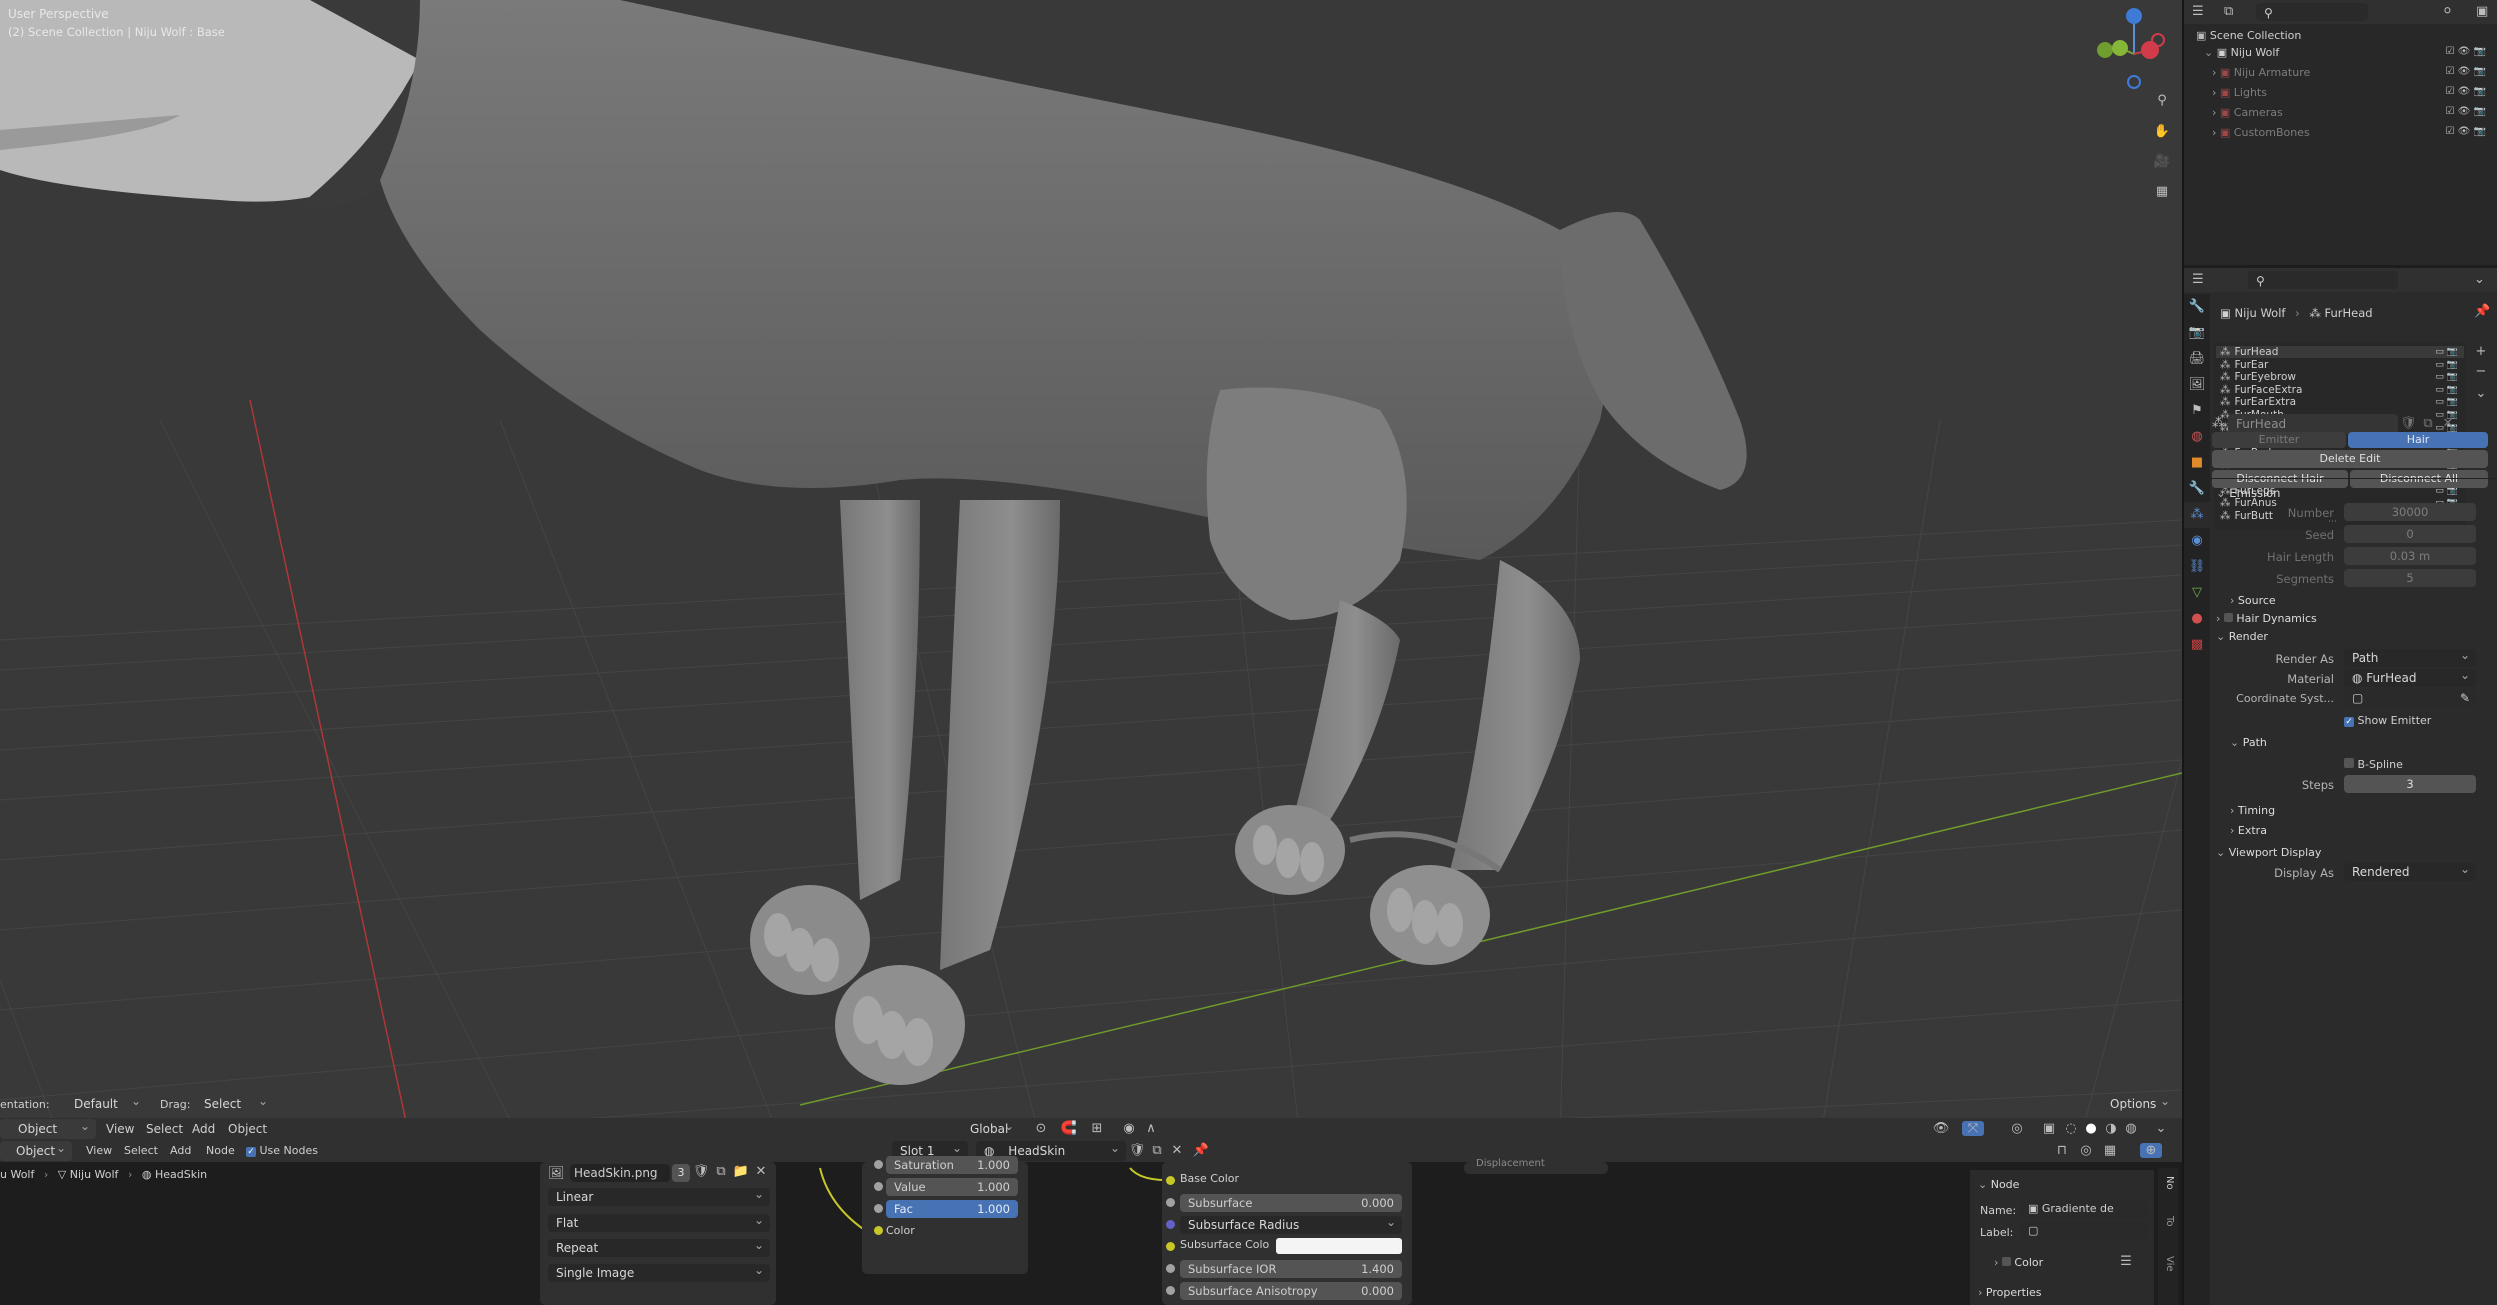 Image resolution: width=2497 pixels, height=1305 pixels. What do you see at coordinates (2197, 437) in the screenshot?
I see `world-tab-icon: ◍` at bounding box center [2197, 437].